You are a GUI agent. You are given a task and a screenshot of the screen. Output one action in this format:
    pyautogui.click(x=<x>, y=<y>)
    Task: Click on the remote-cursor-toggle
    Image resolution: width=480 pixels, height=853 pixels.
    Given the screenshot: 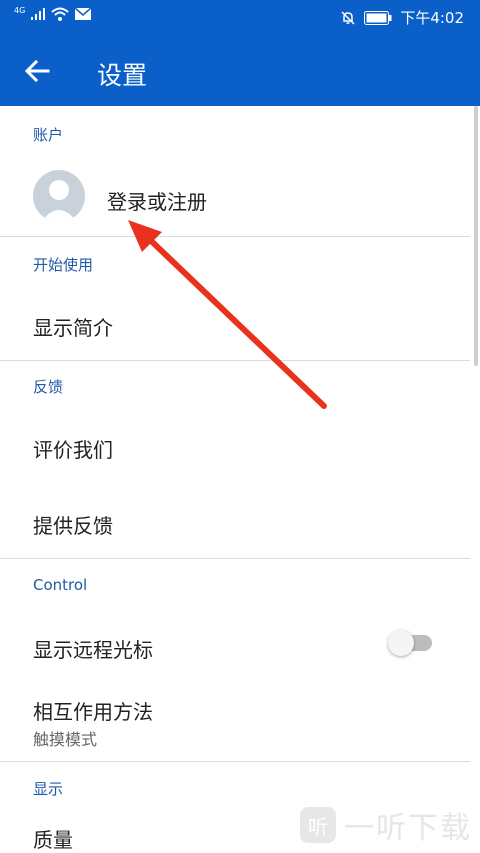 What is the action you would take?
    pyautogui.click(x=411, y=643)
    